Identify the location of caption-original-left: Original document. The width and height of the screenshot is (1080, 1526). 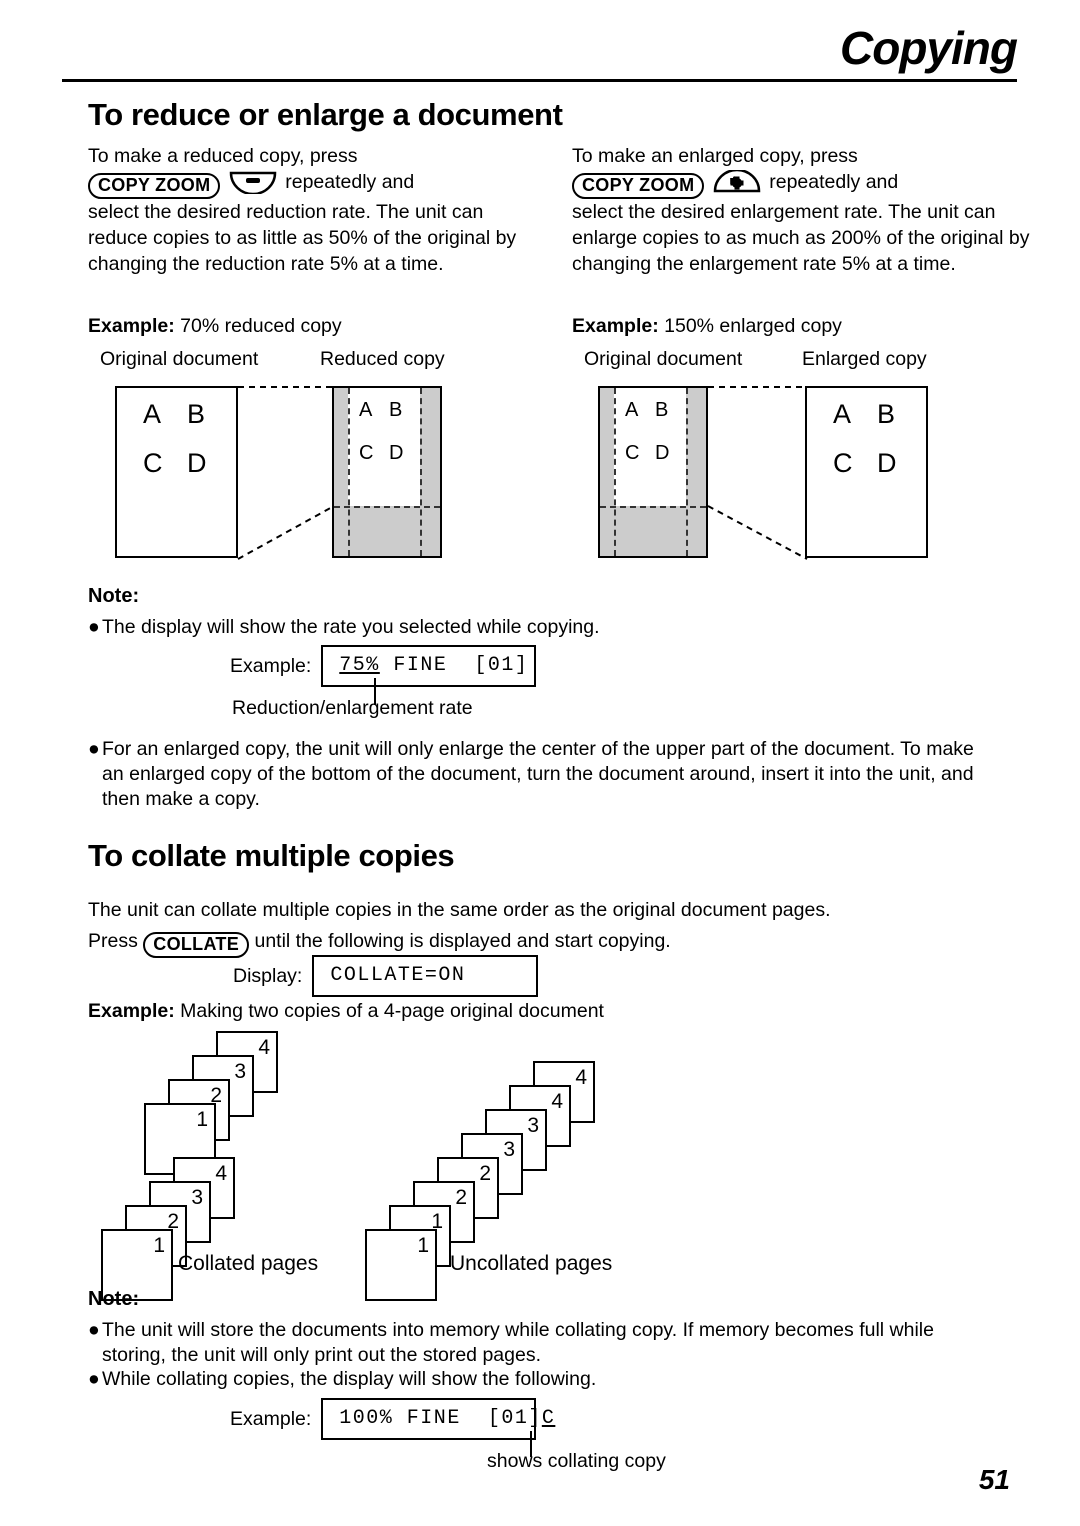
(179, 359).